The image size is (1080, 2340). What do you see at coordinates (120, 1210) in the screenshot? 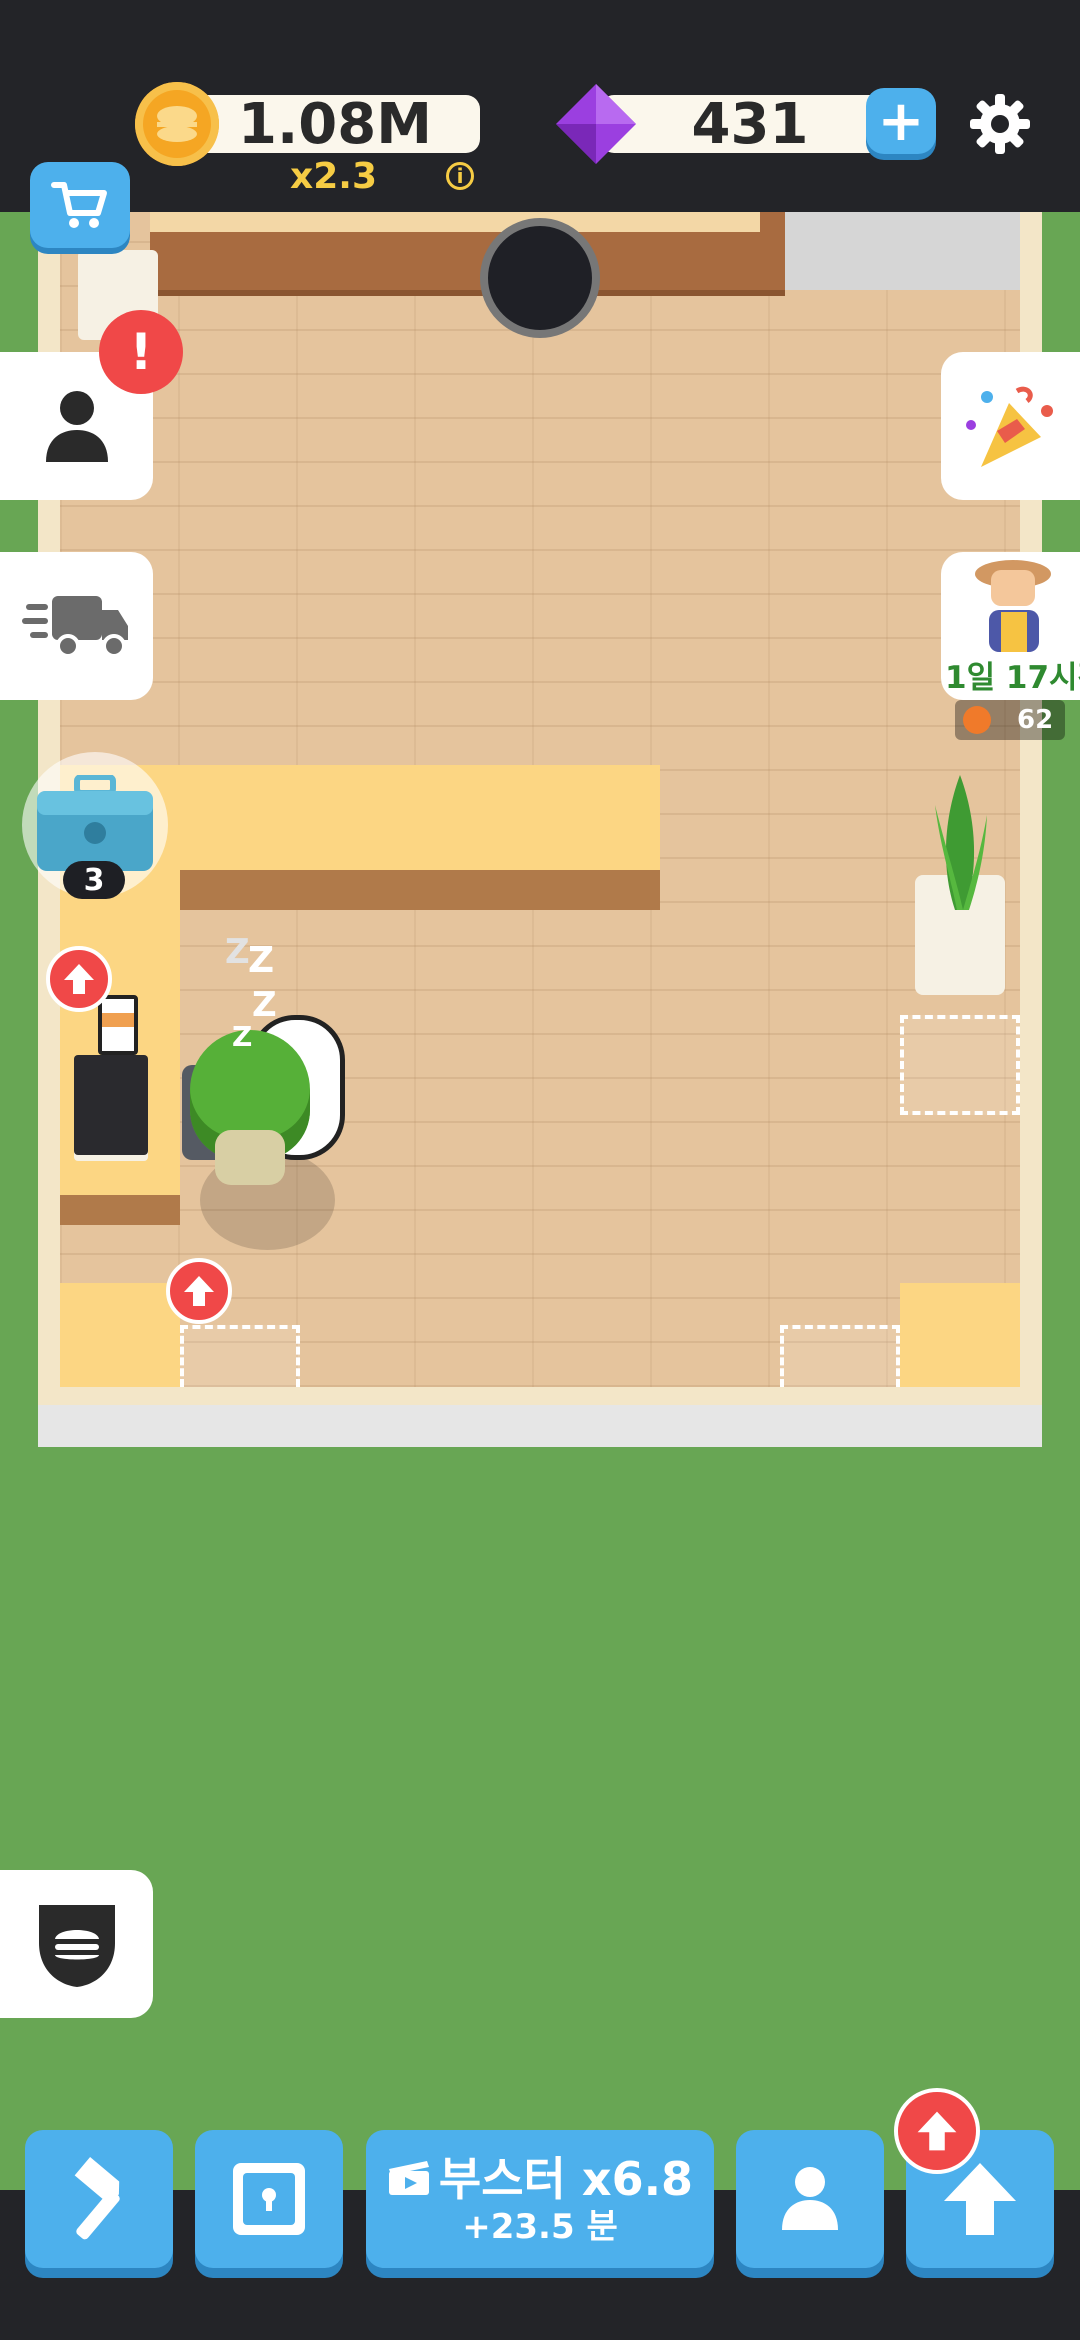
I see `counter-side-front` at bounding box center [120, 1210].